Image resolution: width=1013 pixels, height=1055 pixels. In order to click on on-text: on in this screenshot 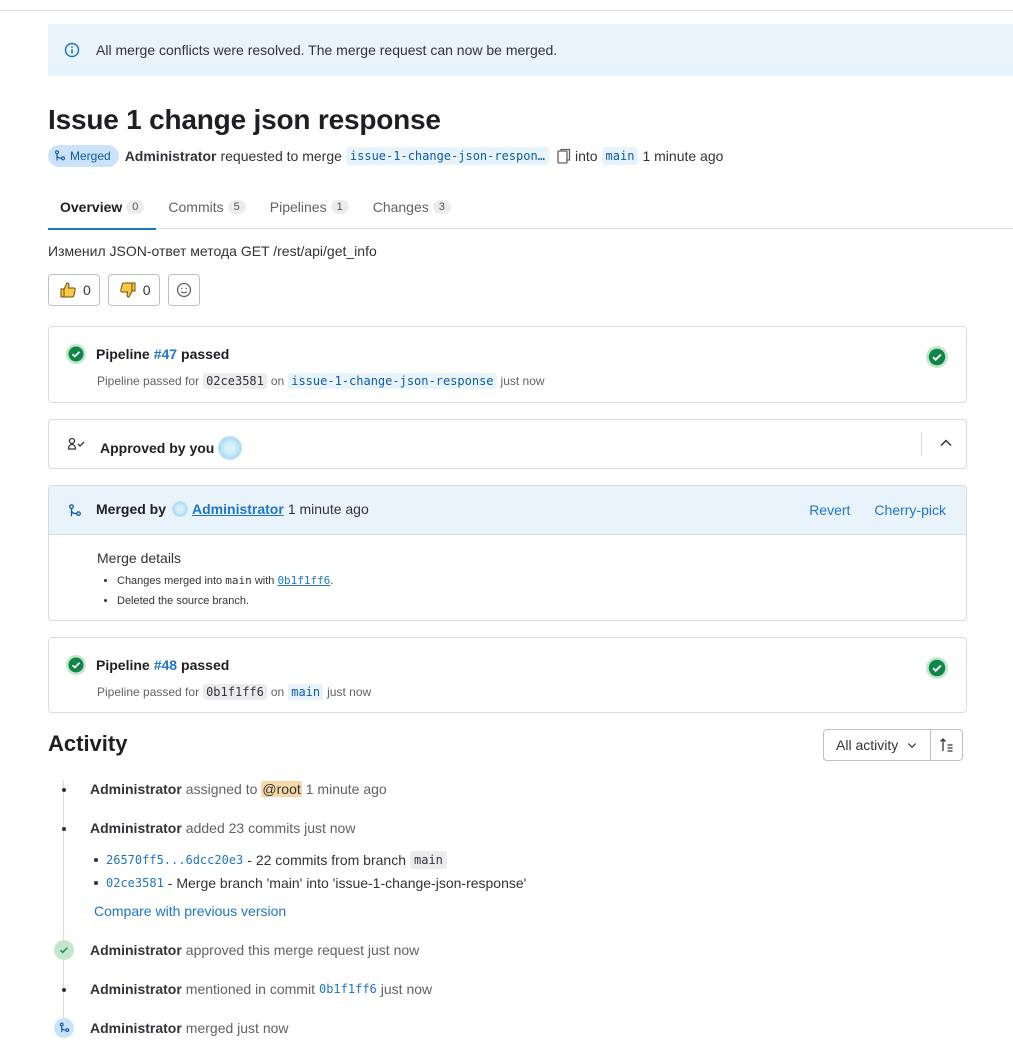, I will do `click(277, 381)`.